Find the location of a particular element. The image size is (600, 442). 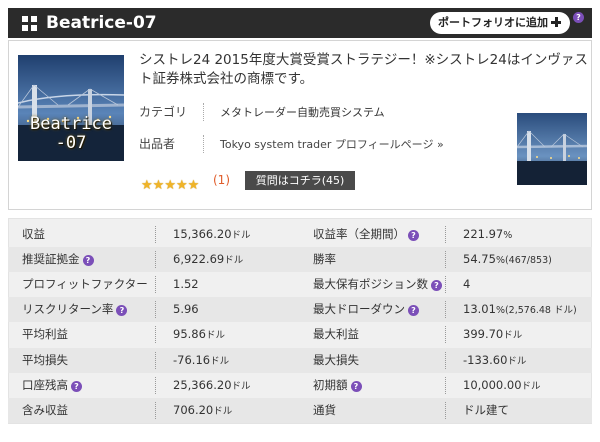

stat-detail: (2,576.48 ドル) is located at coordinates (540, 311).